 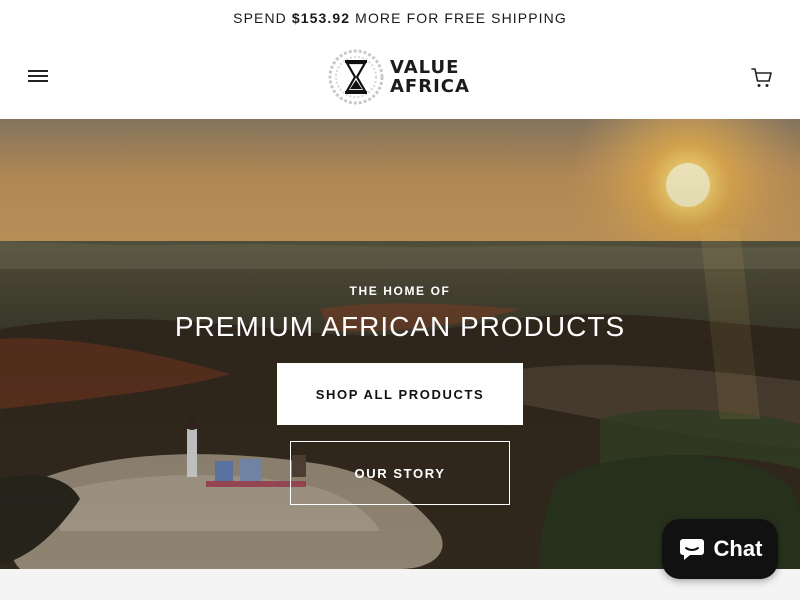 I want to click on chat-label: Chat, so click(x=738, y=548).